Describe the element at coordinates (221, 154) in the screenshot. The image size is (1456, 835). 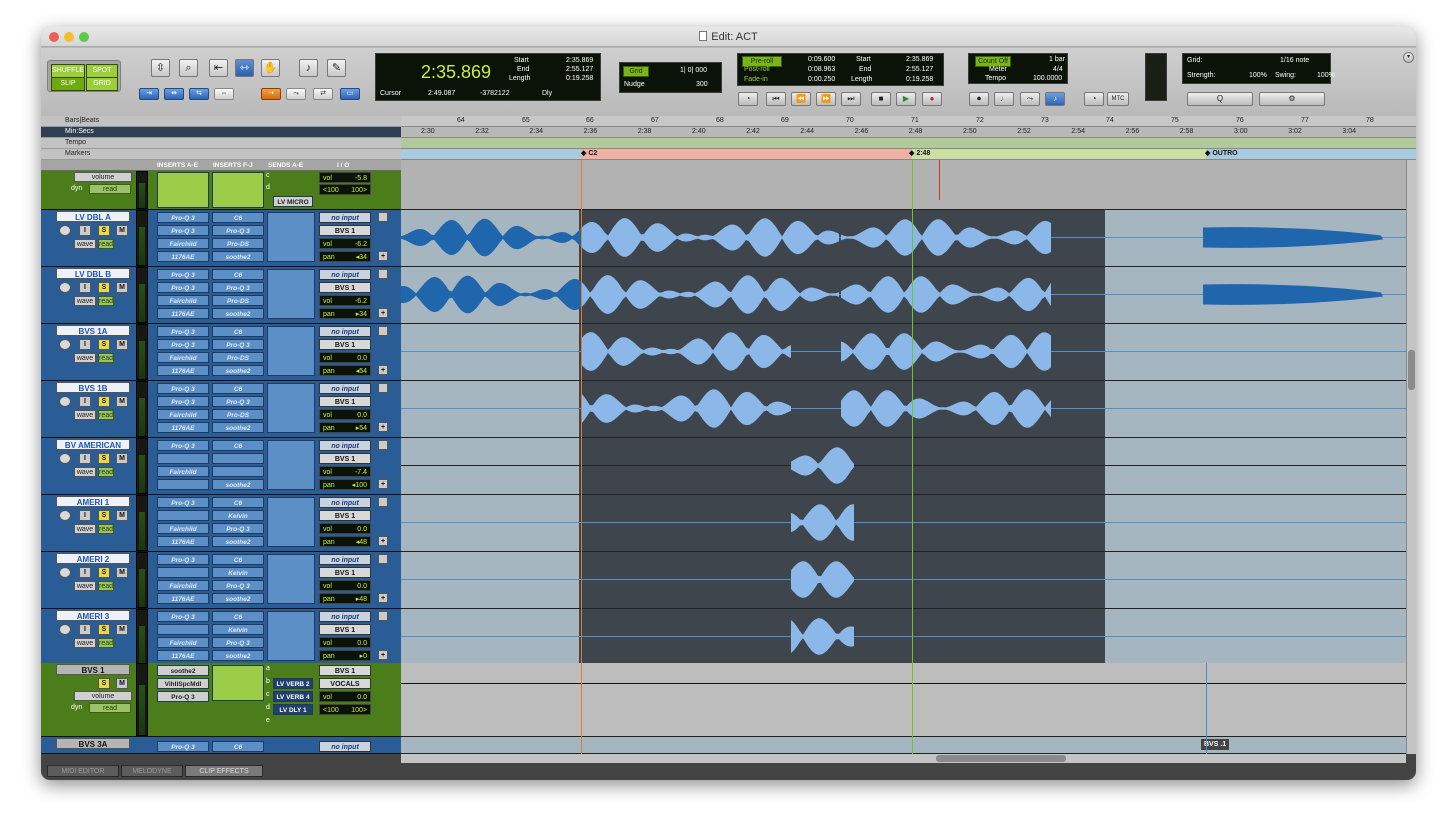
I see `markers-ruler-label: Markers` at that location.